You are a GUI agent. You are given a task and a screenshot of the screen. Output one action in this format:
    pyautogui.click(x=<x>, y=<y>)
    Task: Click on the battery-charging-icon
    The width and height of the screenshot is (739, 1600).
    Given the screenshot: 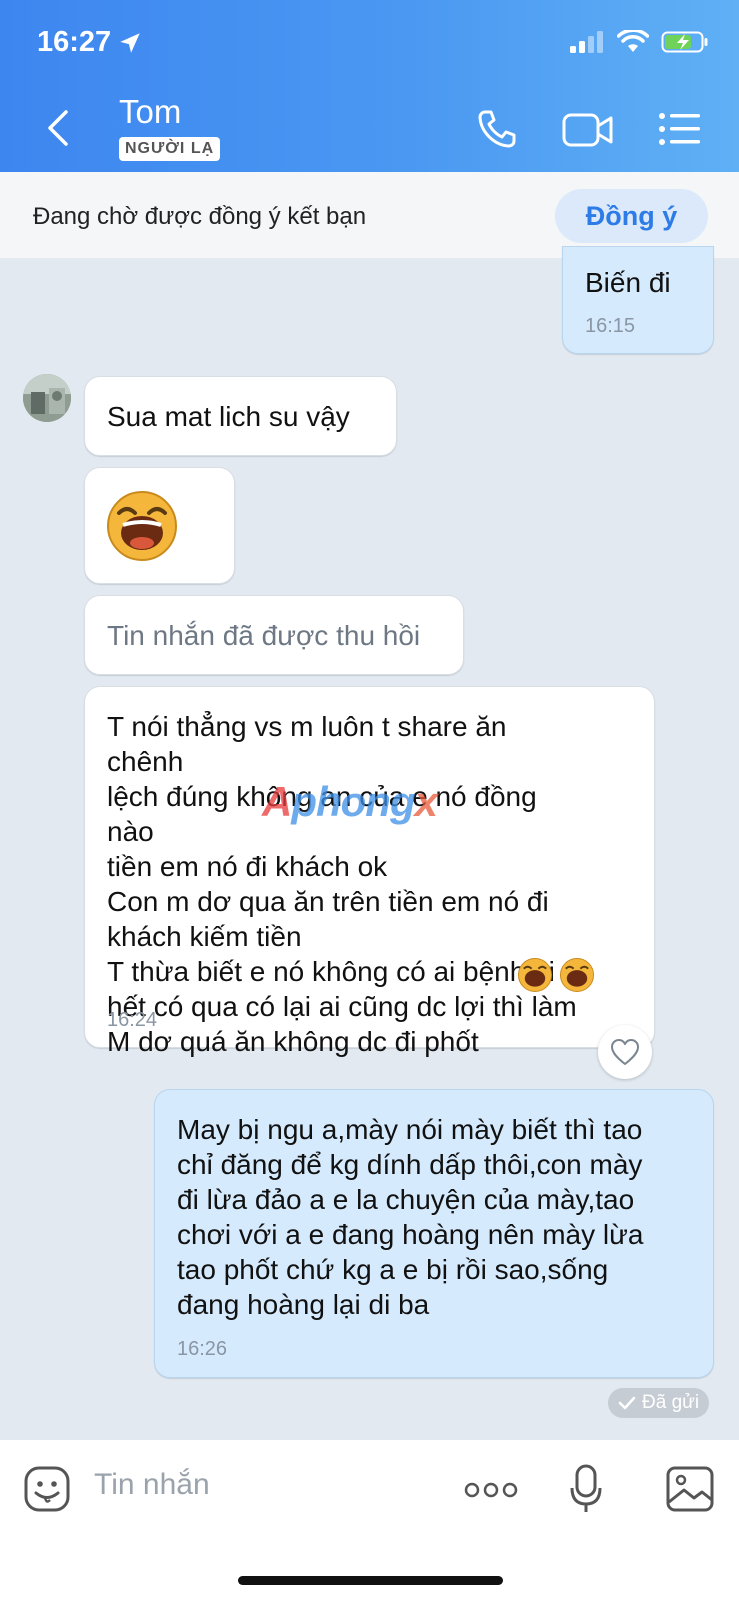 What is the action you would take?
    pyautogui.click(x=684, y=42)
    